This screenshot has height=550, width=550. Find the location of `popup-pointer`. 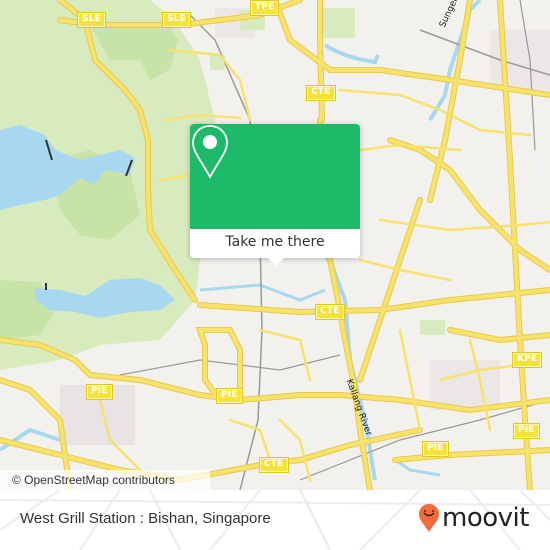

popup-pointer is located at coordinates (276, 262).